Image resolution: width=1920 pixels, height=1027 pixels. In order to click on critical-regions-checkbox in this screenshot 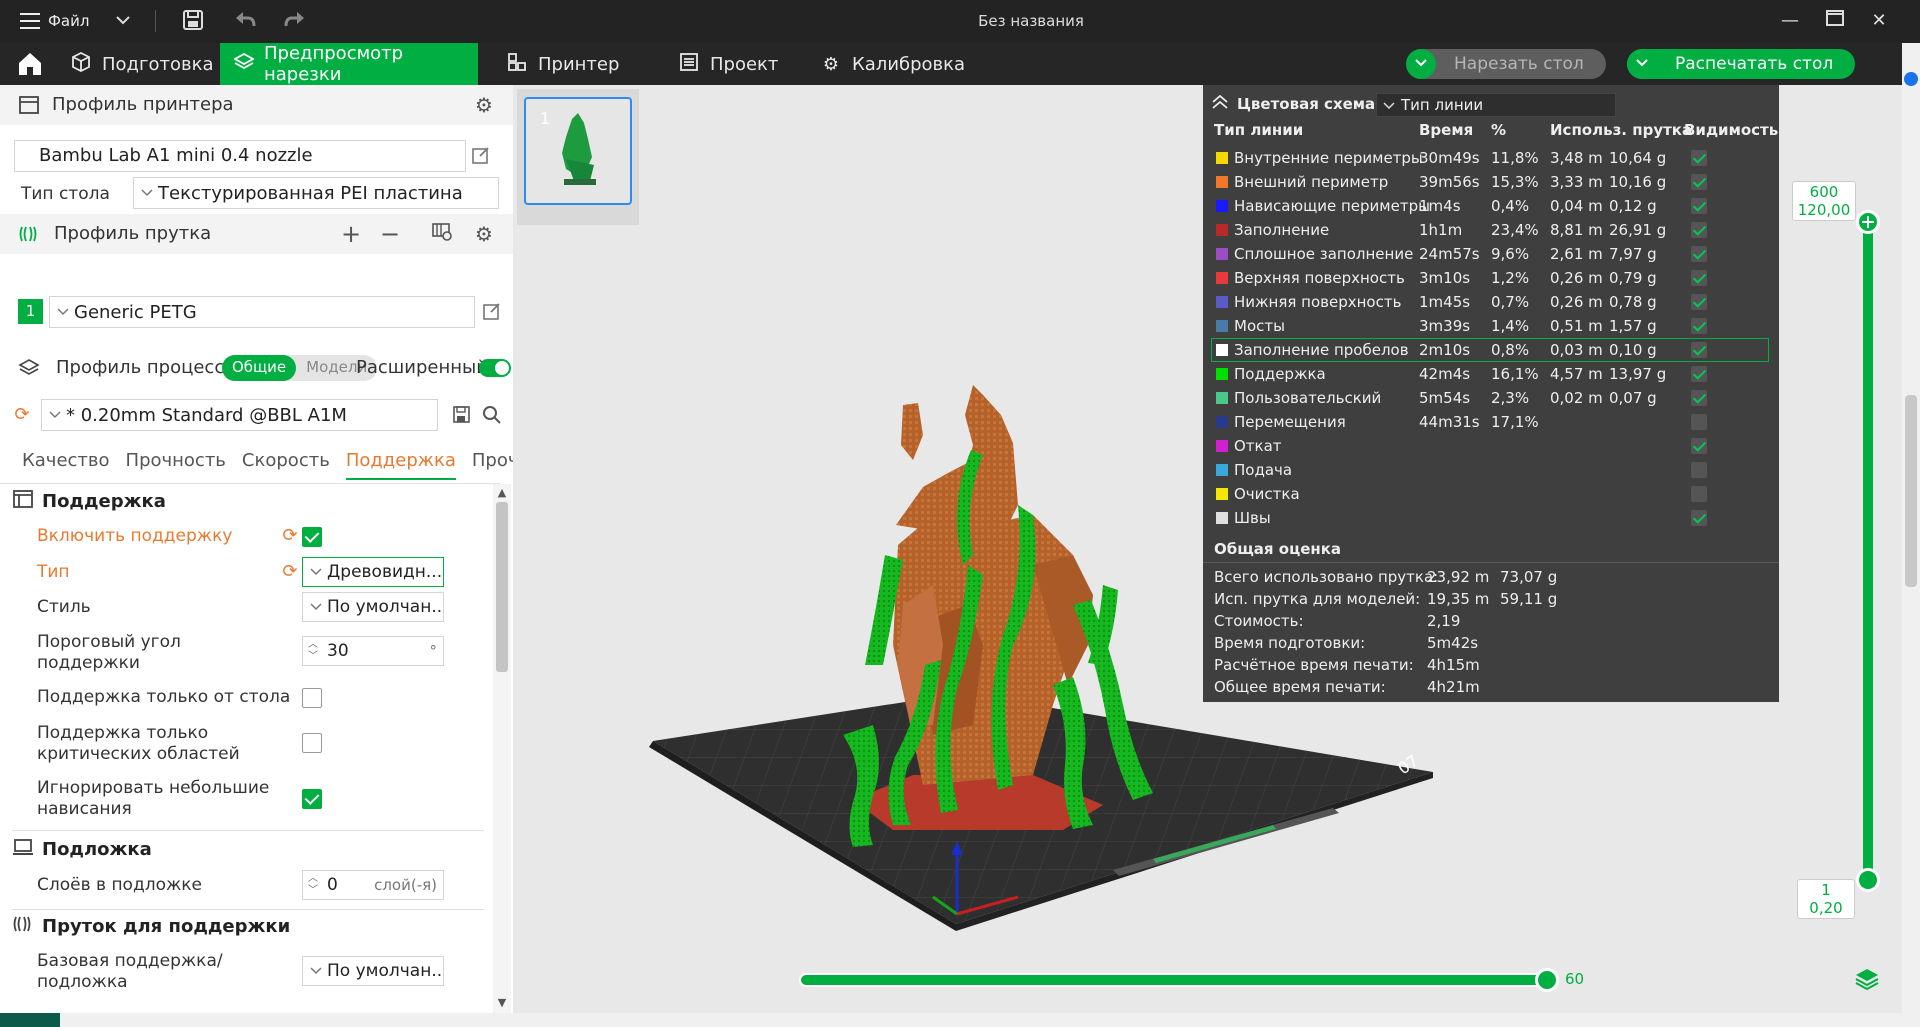, I will do `click(312, 743)`.